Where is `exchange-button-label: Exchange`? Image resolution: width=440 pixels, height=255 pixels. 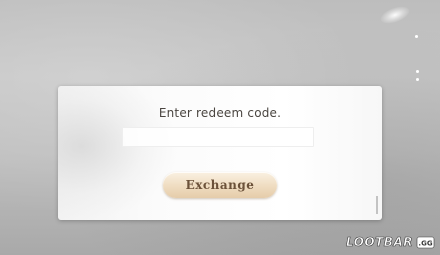
exchange-button-label: Exchange is located at coordinates (220, 185).